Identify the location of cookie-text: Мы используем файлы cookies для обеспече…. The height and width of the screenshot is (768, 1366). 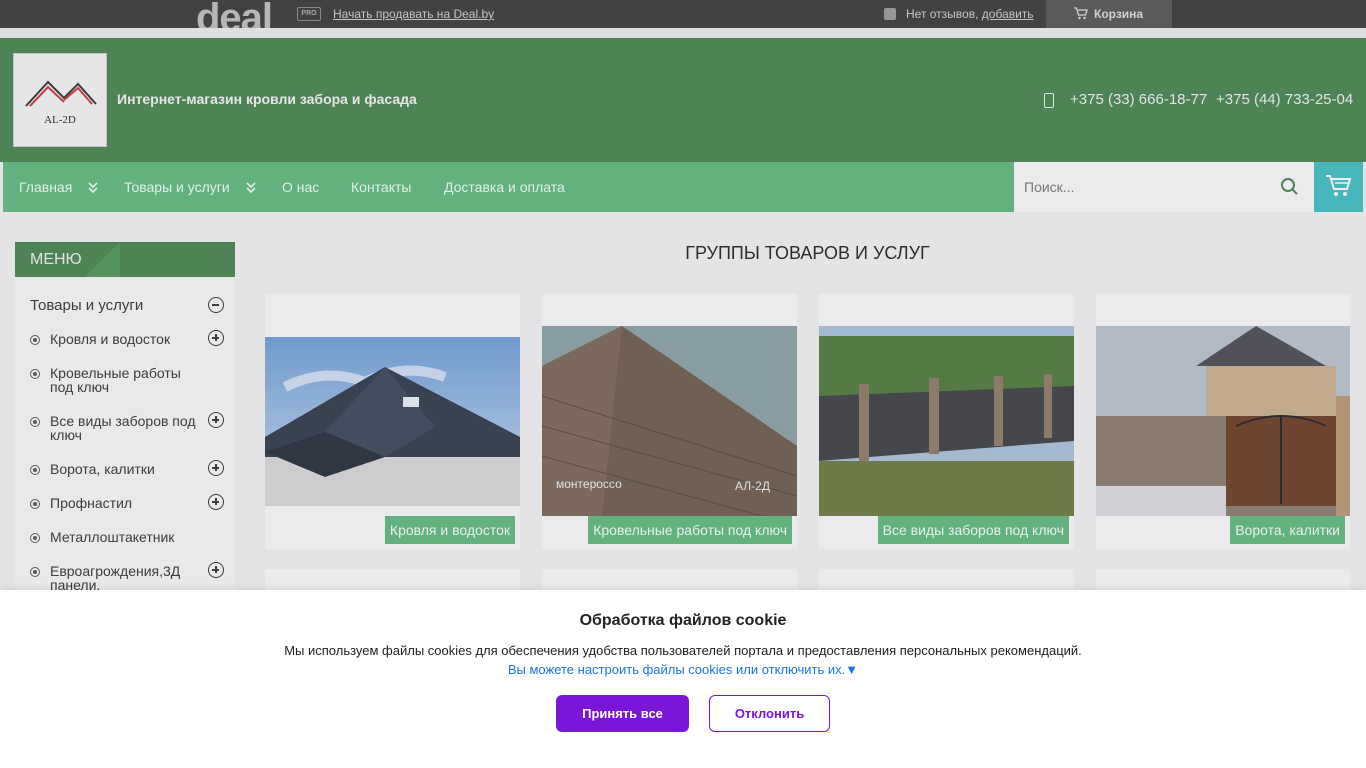
(683, 650).